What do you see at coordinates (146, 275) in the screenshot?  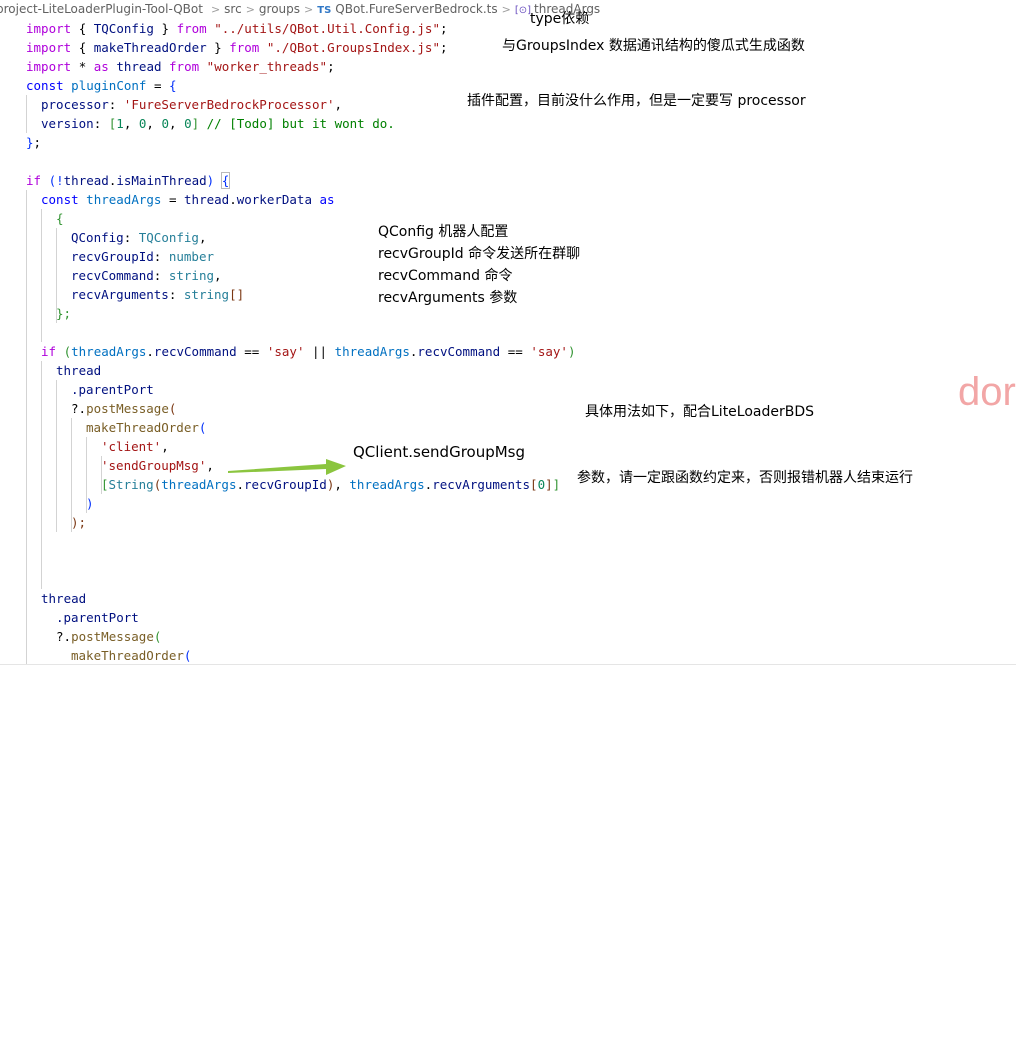 I see `code-line-type-recvcommand: recvCommand: string,` at bounding box center [146, 275].